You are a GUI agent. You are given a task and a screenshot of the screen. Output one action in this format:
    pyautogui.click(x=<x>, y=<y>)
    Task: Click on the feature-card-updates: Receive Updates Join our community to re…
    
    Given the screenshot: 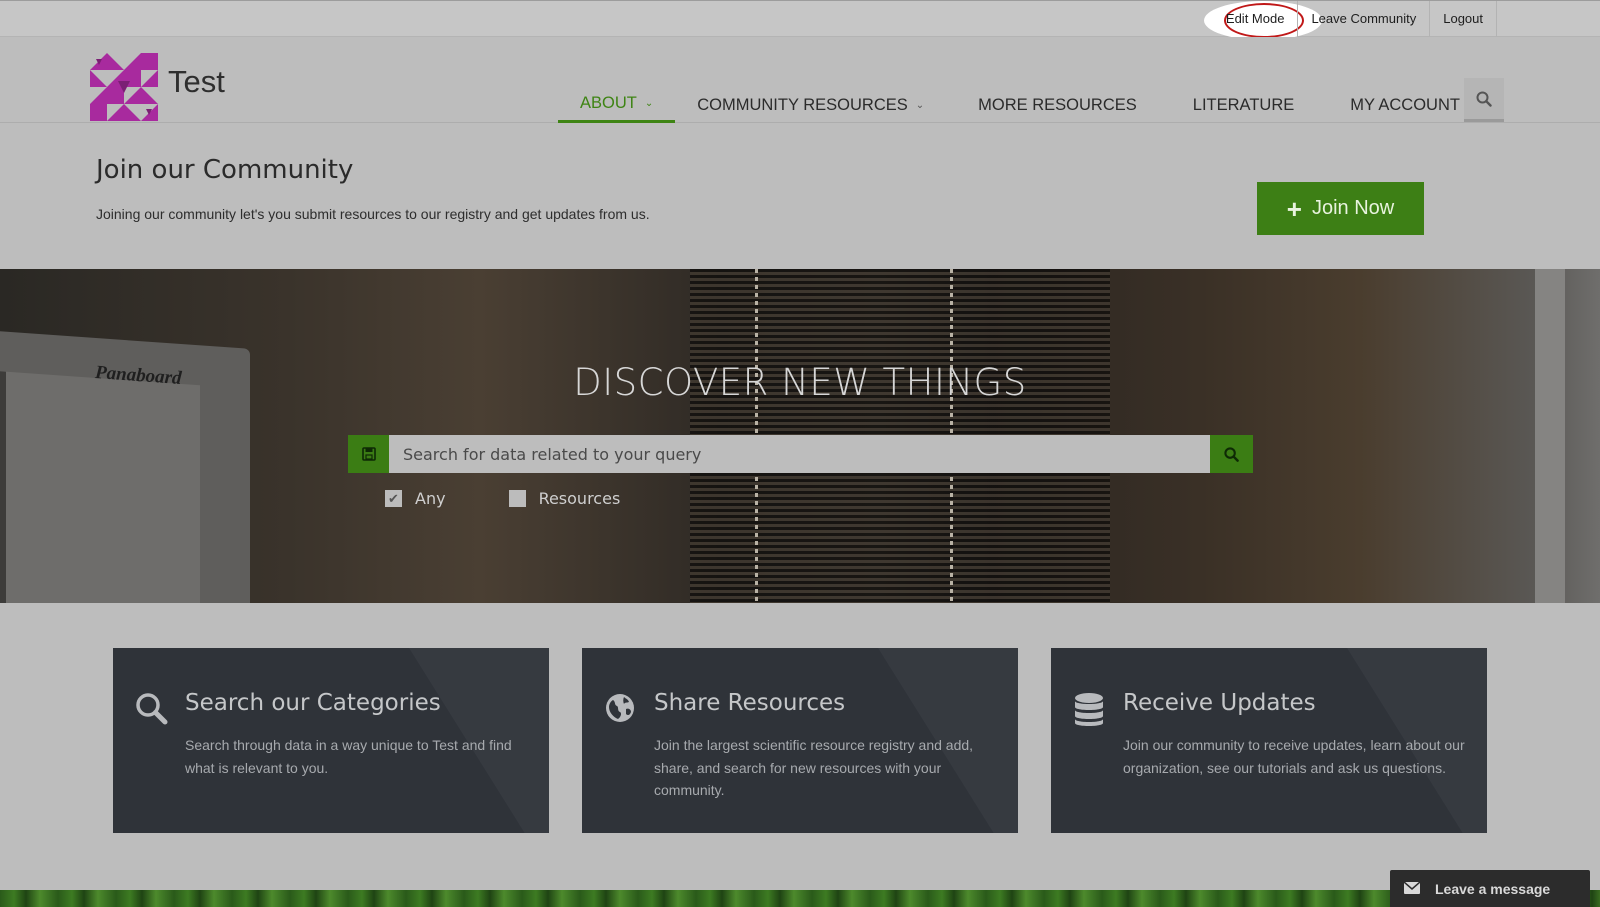 What is the action you would take?
    pyautogui.click(x=1269, y=740)
    